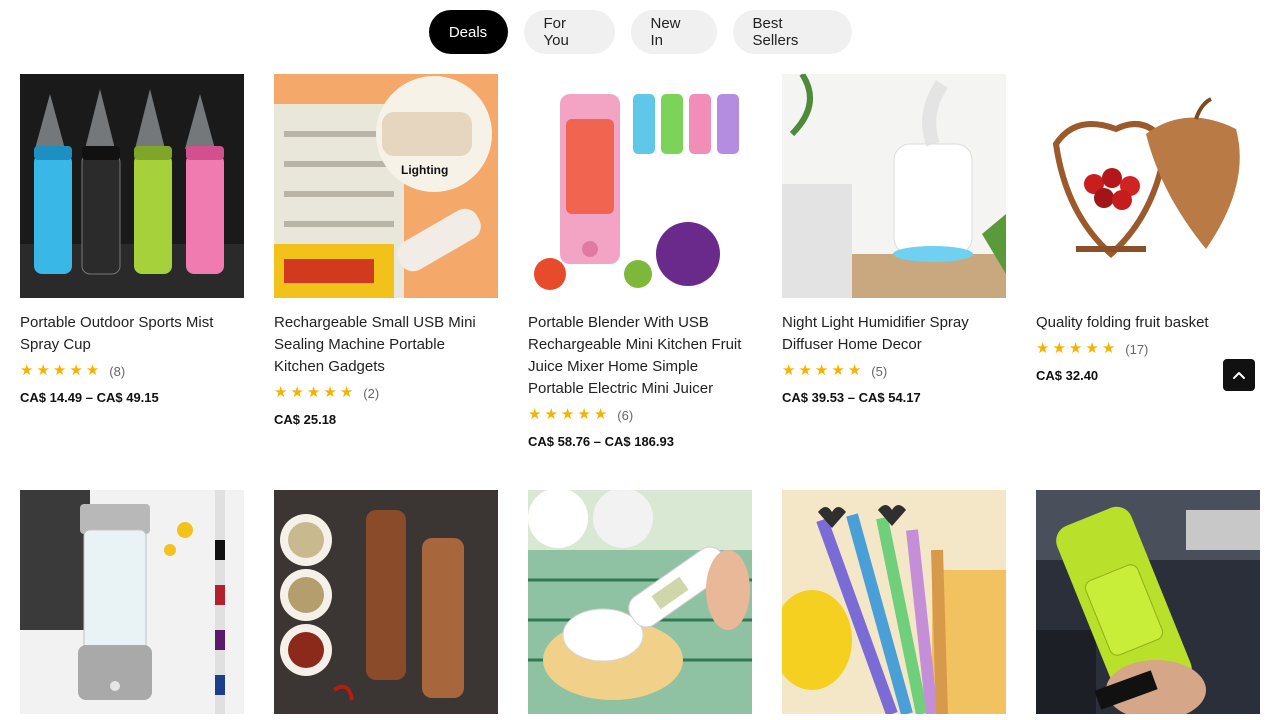 The width and height of the screenshot is (1280, 720). I want to click on review-count: (2), so click(371, 393).